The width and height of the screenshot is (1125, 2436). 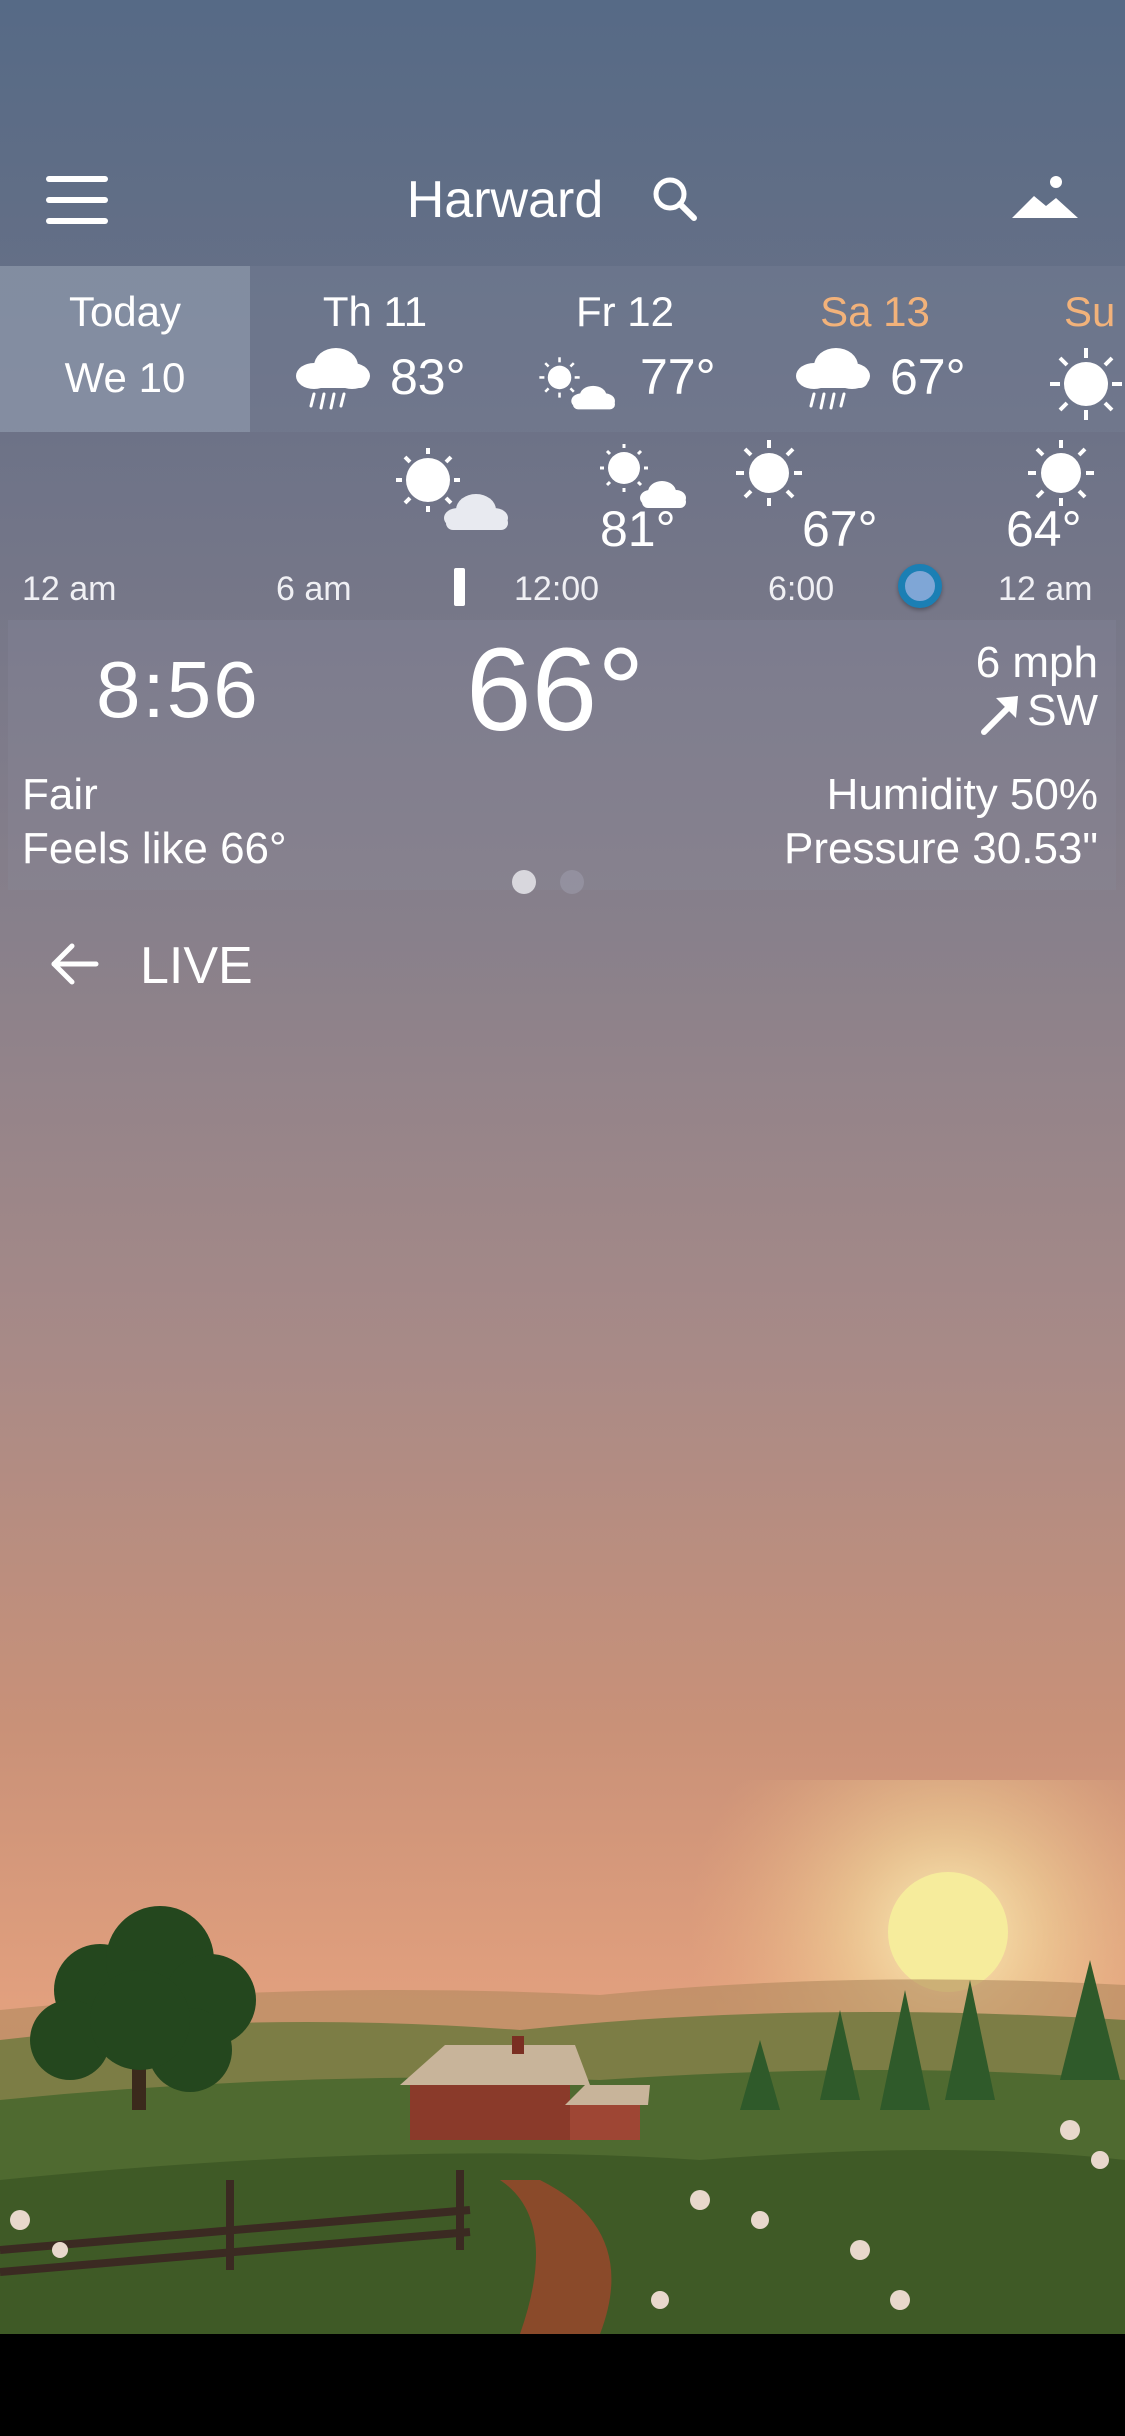 I want to click on hourly-time-label: 6:00, so click(x=801, y=589).